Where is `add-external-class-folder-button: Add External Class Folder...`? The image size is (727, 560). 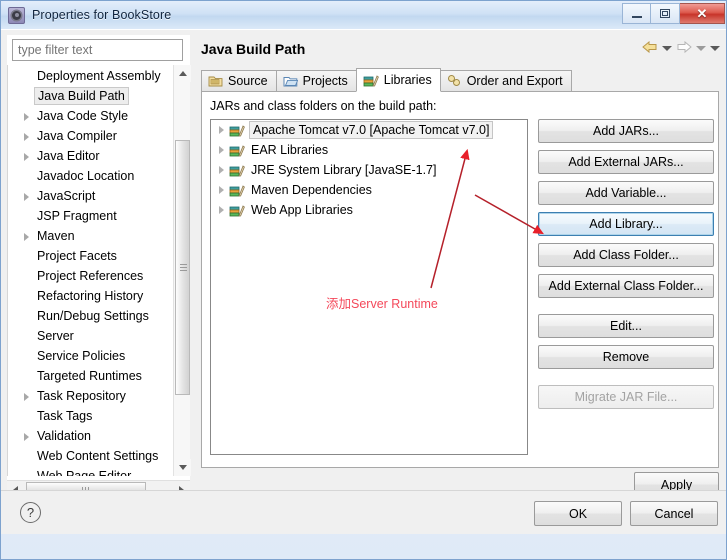
add-external-class-folder-button: Add External Class Folder... is located at coordinates (626, 286).